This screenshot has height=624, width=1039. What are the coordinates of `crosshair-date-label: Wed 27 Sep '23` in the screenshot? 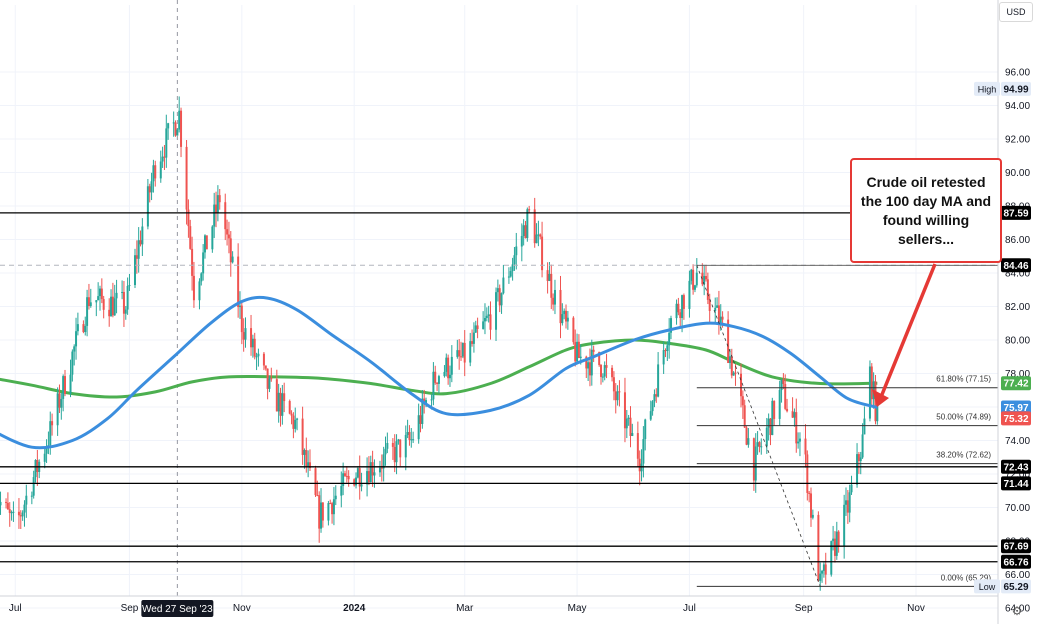 It's located at (177, 609).